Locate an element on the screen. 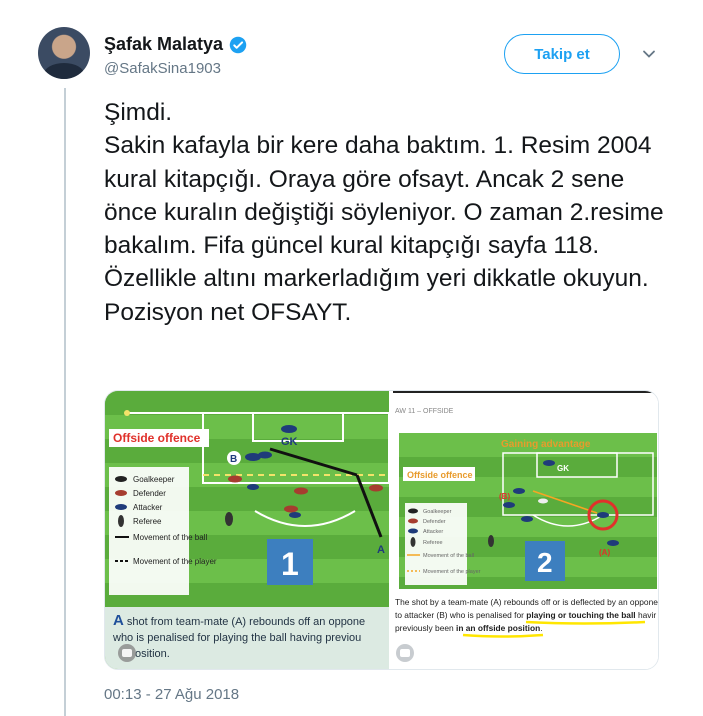 Image resolution: width=703 pixels, height=716 pixels. name-row: Şafak Malatya is located at coordinates (175, 44).